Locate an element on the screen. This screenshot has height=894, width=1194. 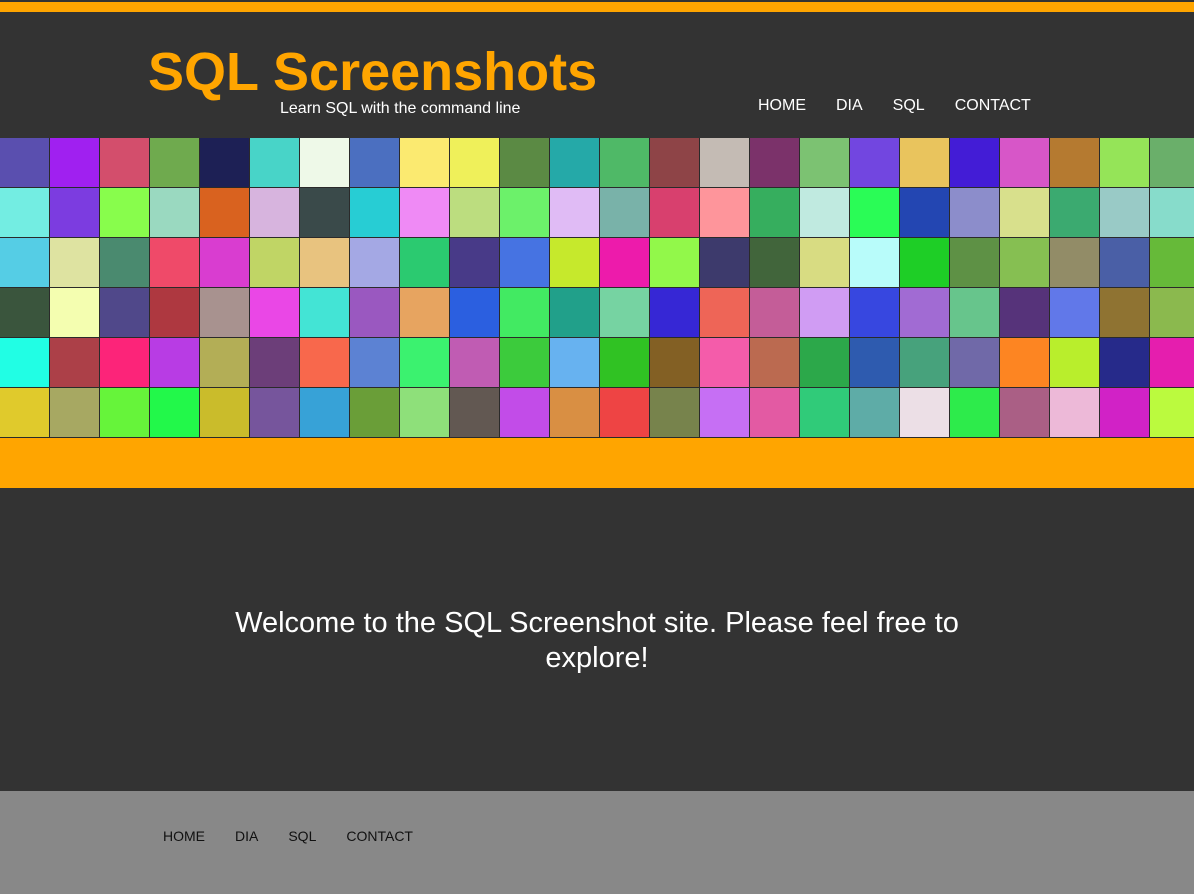
footer-nav-sql-link: SQL is located at coordinates (302, 836).